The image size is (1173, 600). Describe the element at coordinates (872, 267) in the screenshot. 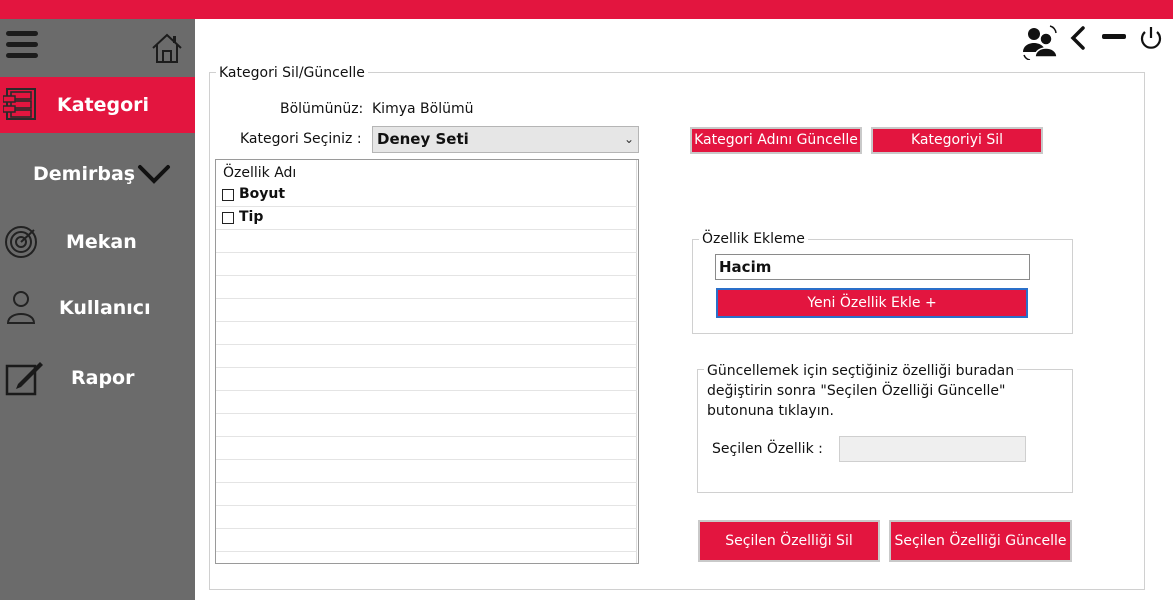

I see `new-feature-input` at that location.